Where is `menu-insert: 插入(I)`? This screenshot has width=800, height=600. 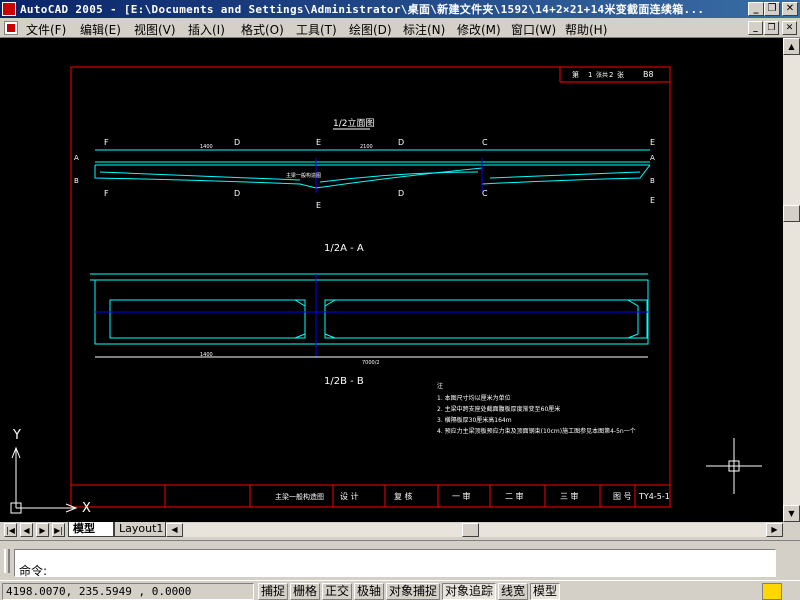
menu-insert: 插入(I) is located at coordinates (206, 29).